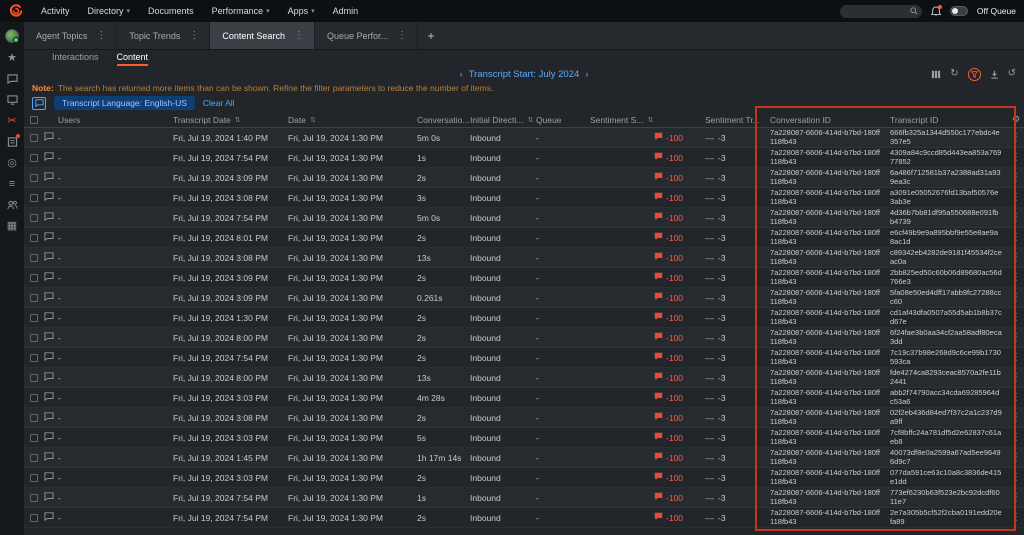 This screenshot has height=535, width=1024. I want to click on column-header-initial-directi: Initial Directi... ⇅, so click(503, 120).